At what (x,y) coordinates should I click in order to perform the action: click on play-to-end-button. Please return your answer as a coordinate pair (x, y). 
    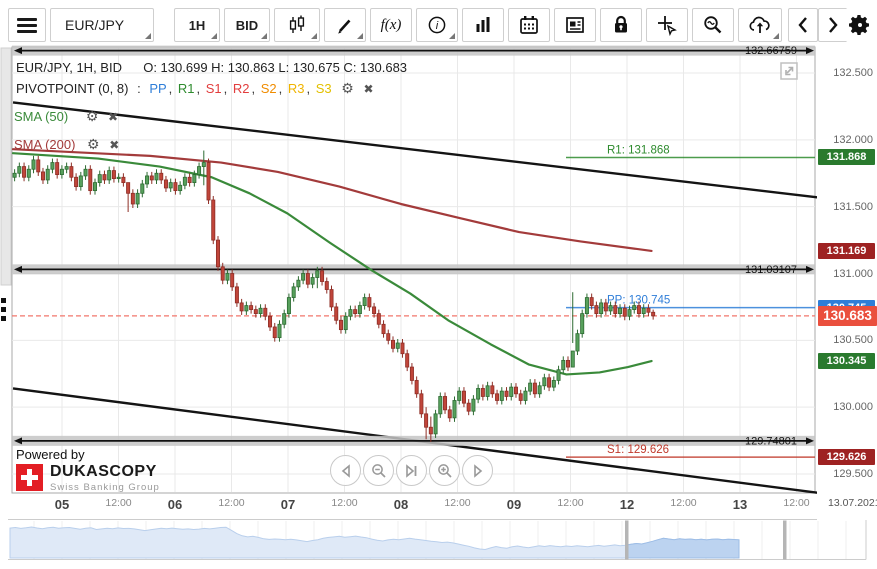
    Looking at the image, I should click on (411, 470).